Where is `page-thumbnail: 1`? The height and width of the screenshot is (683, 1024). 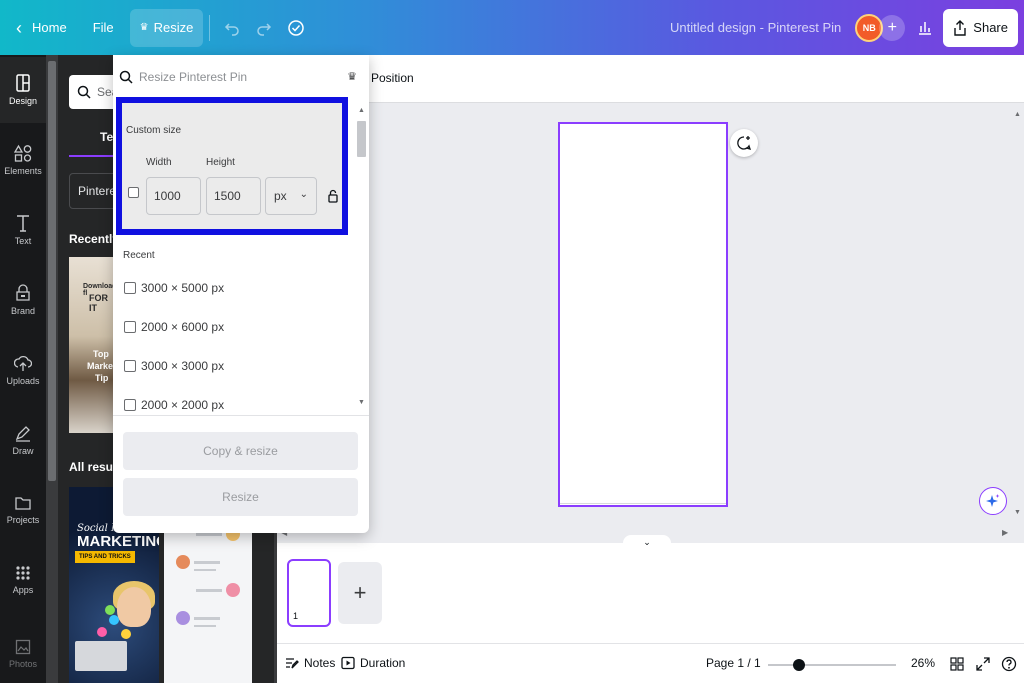
page-thumbnail: 1 is located at coordinates (309, 593).